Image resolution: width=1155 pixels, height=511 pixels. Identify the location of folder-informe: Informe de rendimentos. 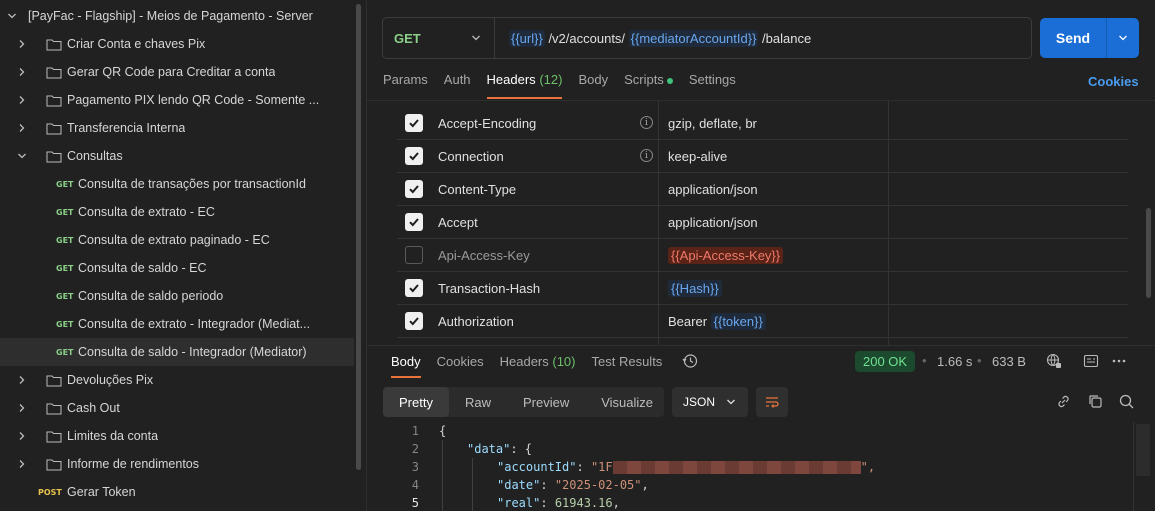
(177, 464).